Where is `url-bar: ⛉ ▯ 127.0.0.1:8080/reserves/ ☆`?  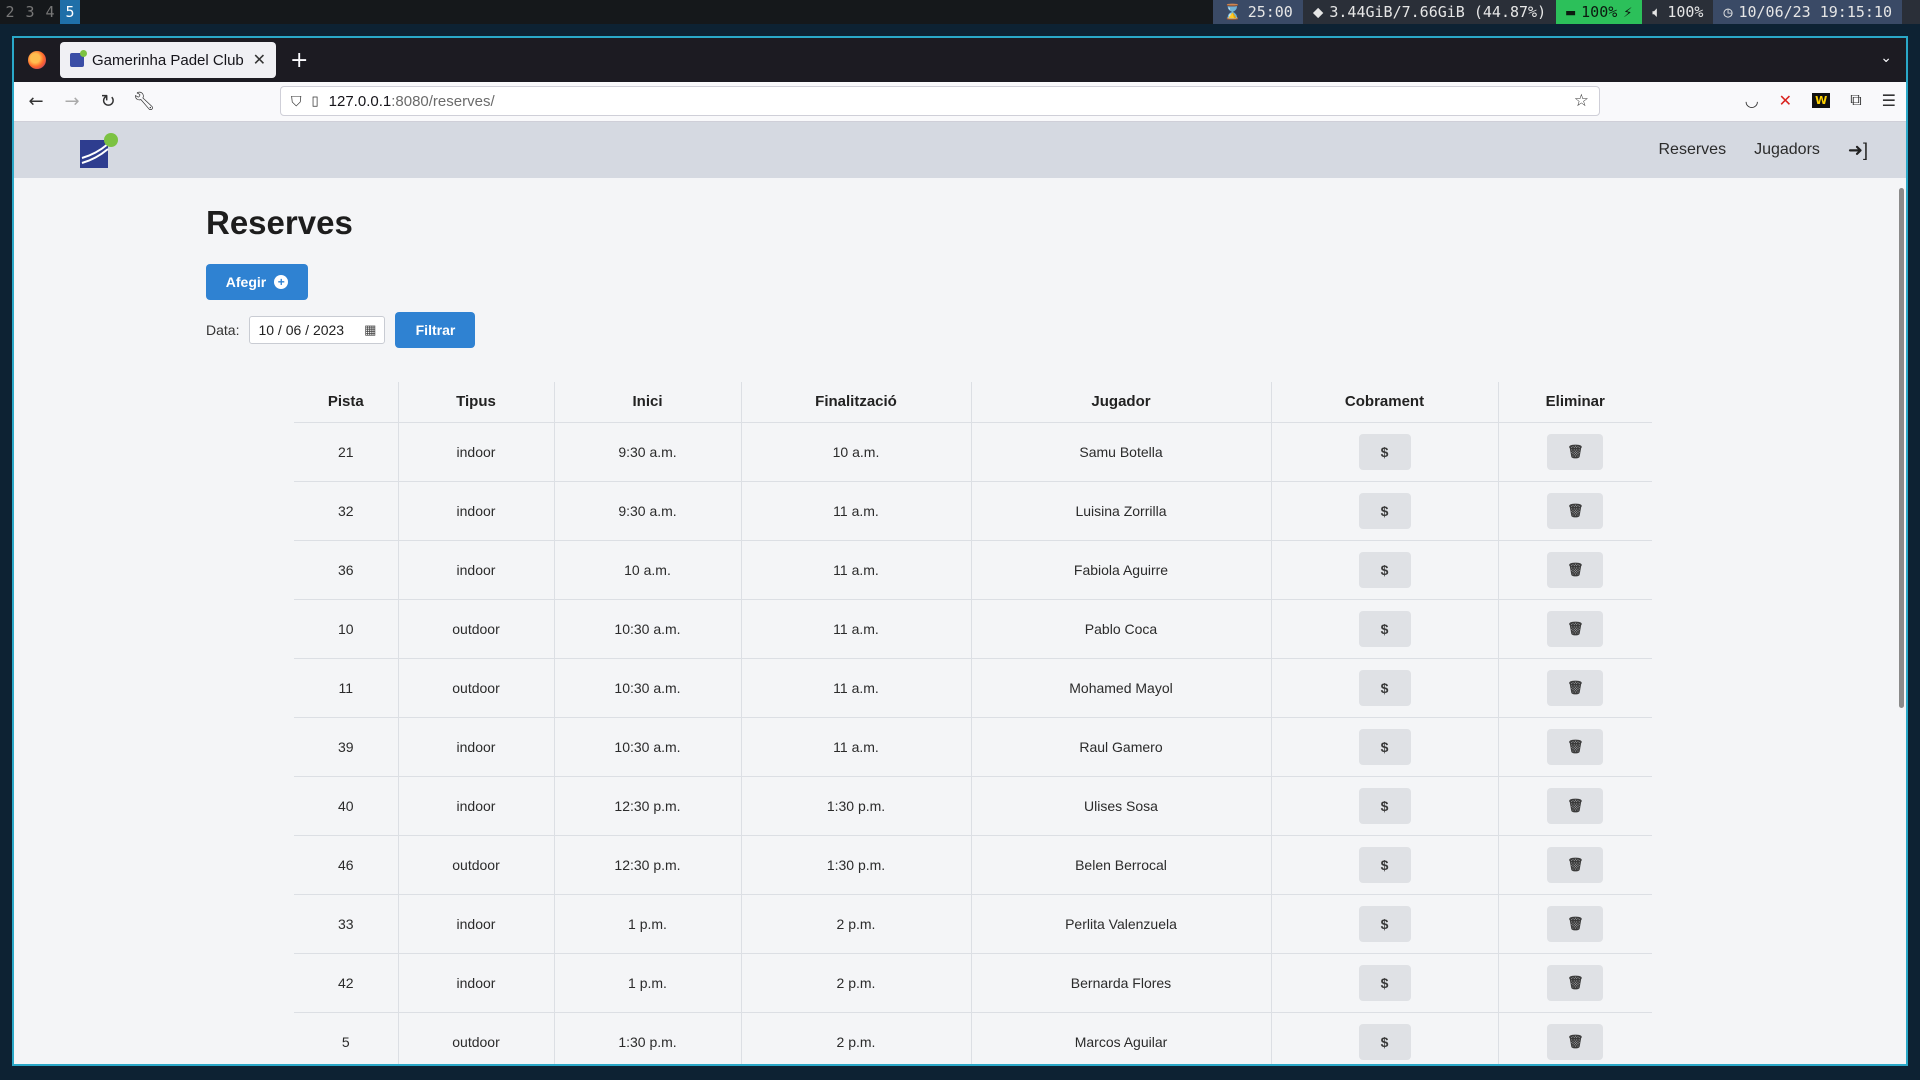
url-bar: ⛉ ▯ 127.0.0.1:8080/reserves/ ☆ is located at coordinates (940, 101).